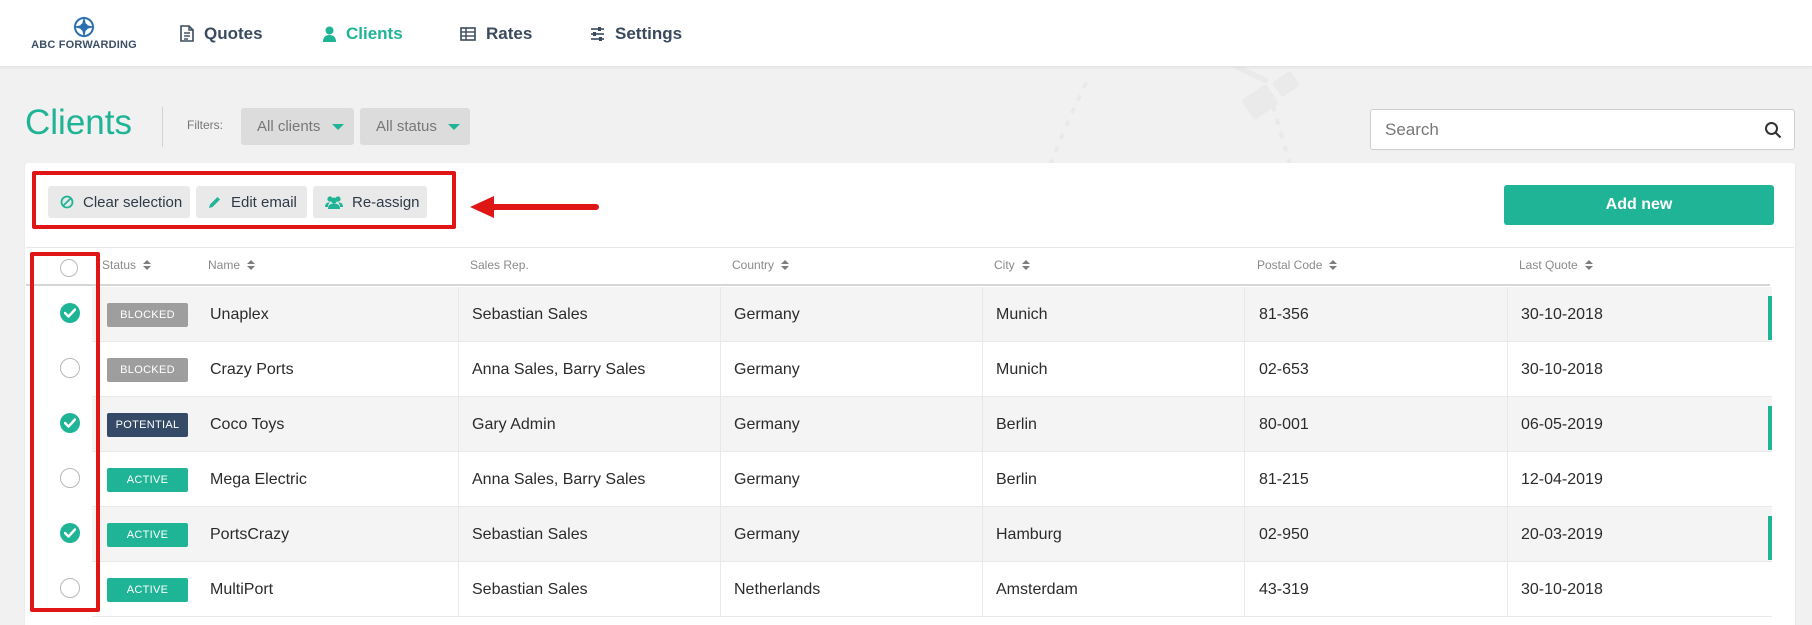 This screenshot has width=1812, height=625. Describe the element at coordinates (1173, 113) in the screenshot. I see `background-map-decoration` at that location.